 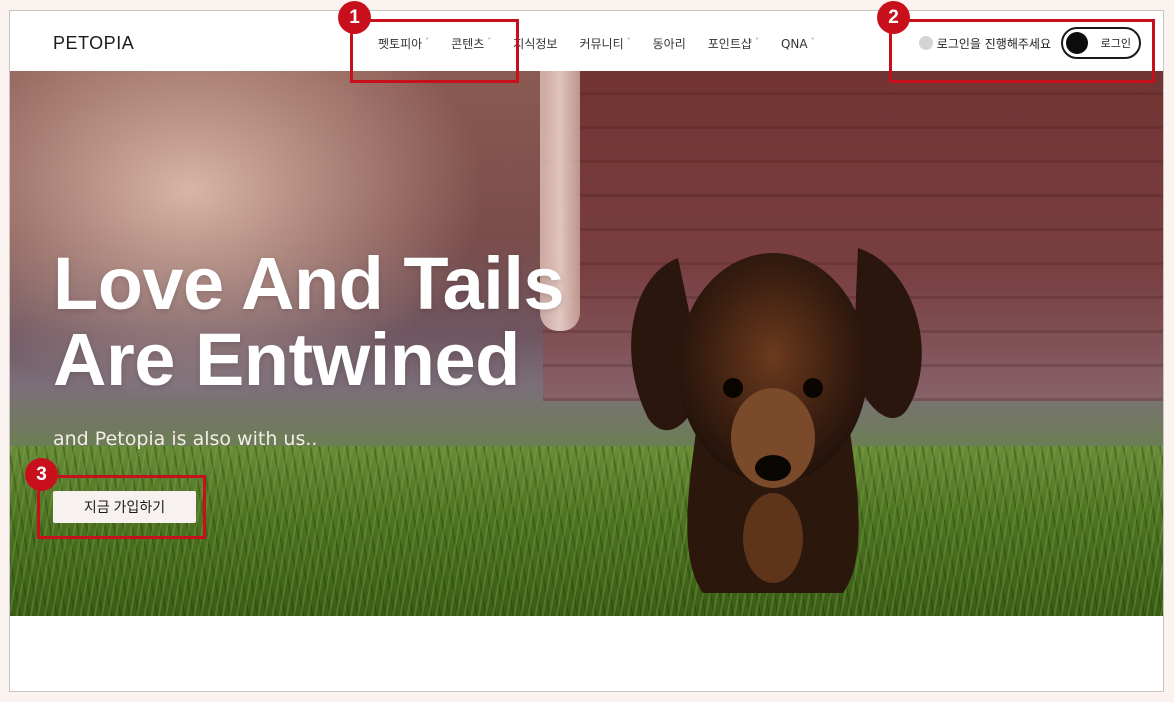 I want to click on toggle-knob-icon, so click(x=1077, y=43).